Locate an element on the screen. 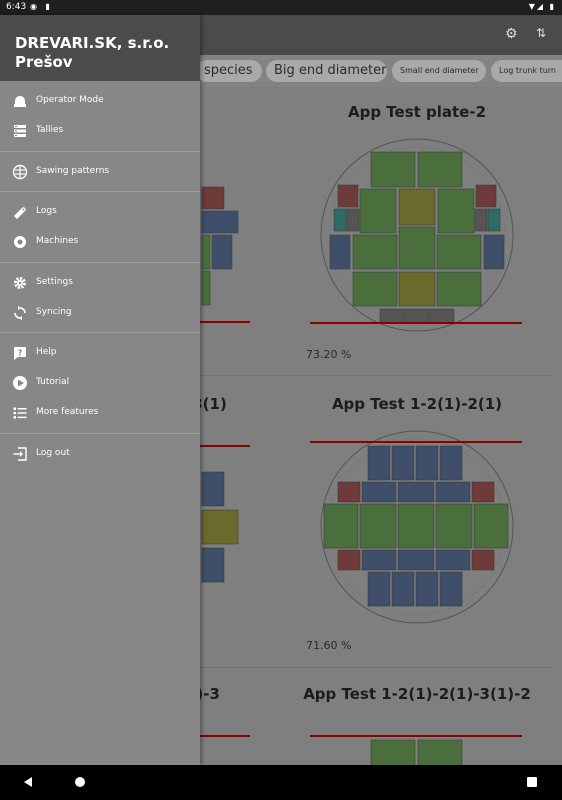 The width and height of the screenshot is (562, 800). menu-item-logs: Logs is located at coordinates (100, 212).